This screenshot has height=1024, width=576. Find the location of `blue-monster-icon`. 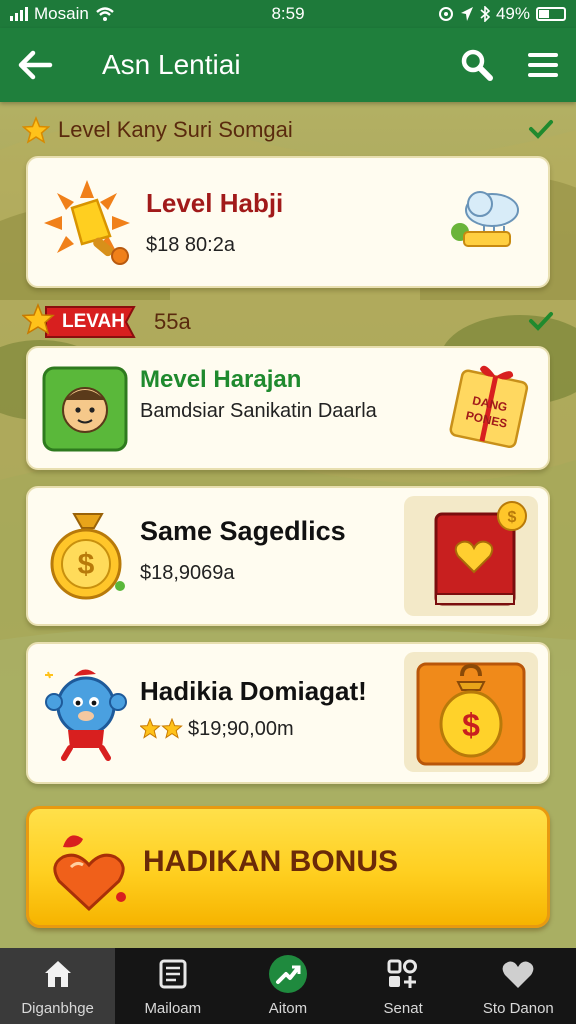

blue-monster-icon is located at coordinates (86, 715).